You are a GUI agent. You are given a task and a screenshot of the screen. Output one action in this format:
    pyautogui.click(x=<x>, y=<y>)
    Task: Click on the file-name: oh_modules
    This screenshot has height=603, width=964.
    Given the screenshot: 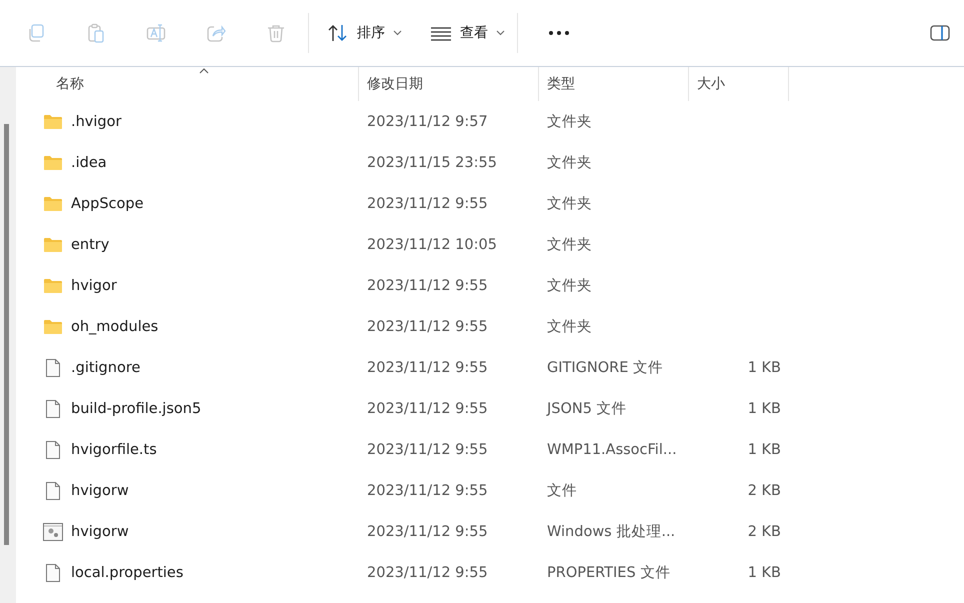 What is the action you would take?
    pyautogui.click(x=114, y=326)
    